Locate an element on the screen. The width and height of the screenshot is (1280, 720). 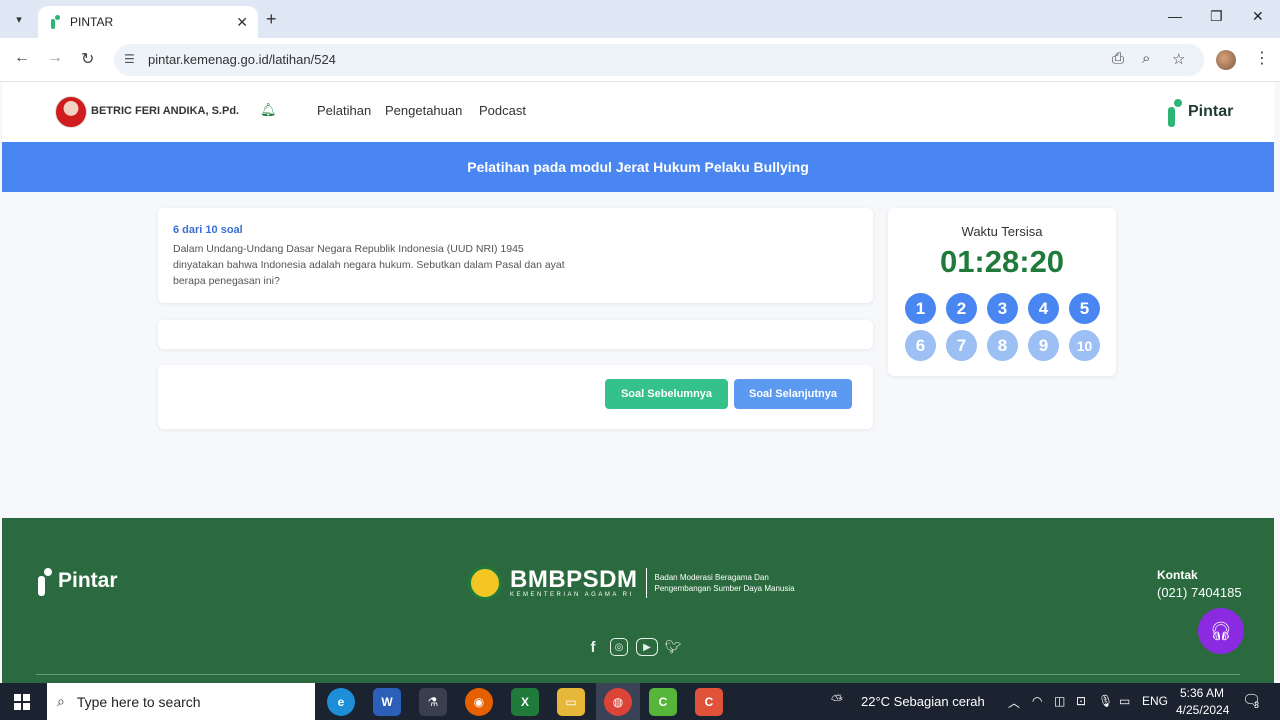
pintar-logo: Pintar is located at coordinates (1199, 112).